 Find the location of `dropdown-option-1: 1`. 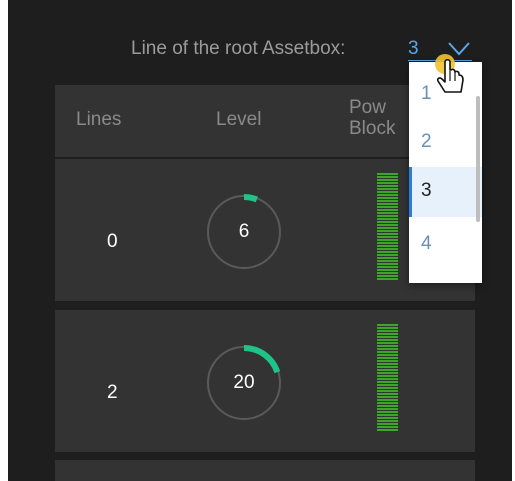

dropdown-option-1: 1 is located at coordinates (445, 95).